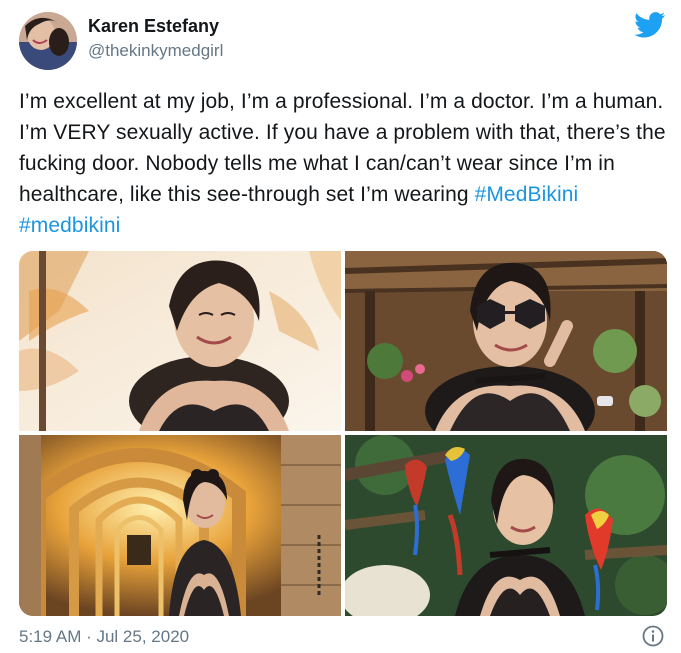 This screenshot has height=653, width=681. Describe the element at coordinates (653, 636) in the screenshot. I see `info-icon` at that location.